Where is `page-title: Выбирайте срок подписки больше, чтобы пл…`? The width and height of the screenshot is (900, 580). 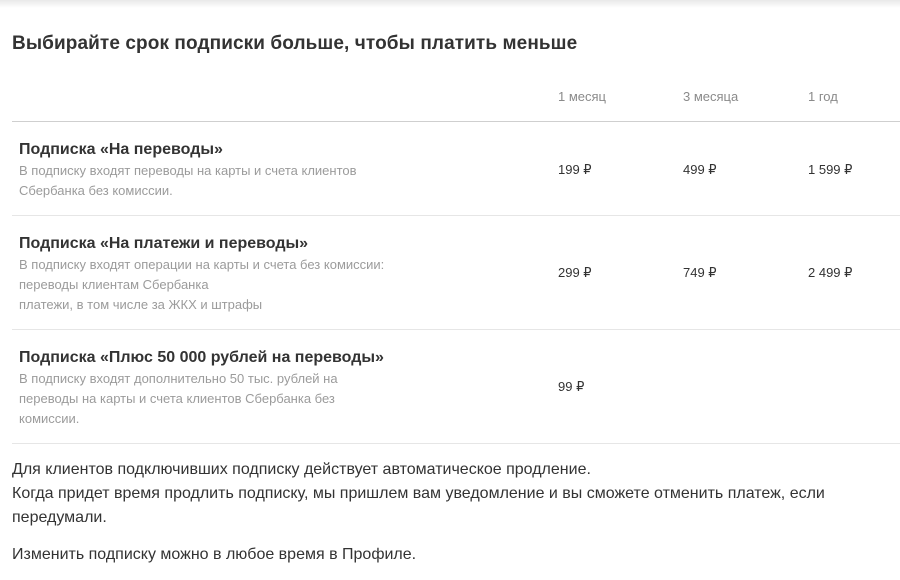
page-title: Выбирайте срок подписки больше, чтобы пл… is located at coordinates (295, 43).